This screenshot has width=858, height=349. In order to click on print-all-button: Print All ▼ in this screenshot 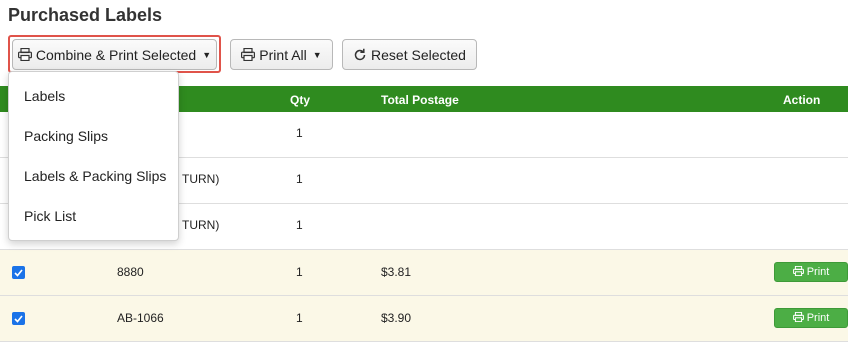, I will do `click(281, 54)`.